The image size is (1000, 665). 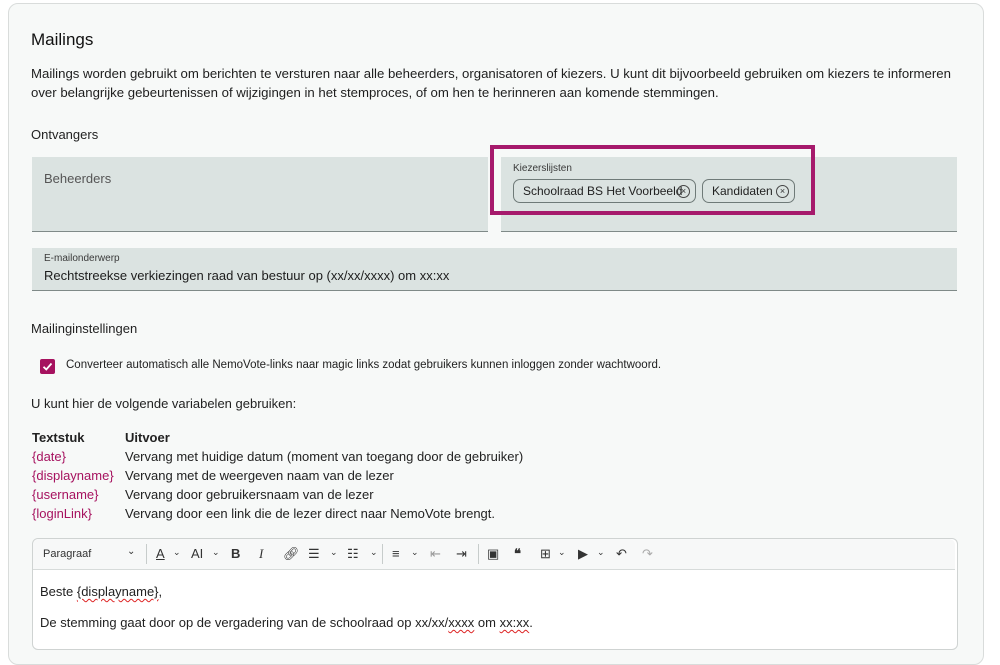 What do you see at coordinates (487, 622) in the screenshot?
I see `text-segment: om` at bounding box center [487, 622].